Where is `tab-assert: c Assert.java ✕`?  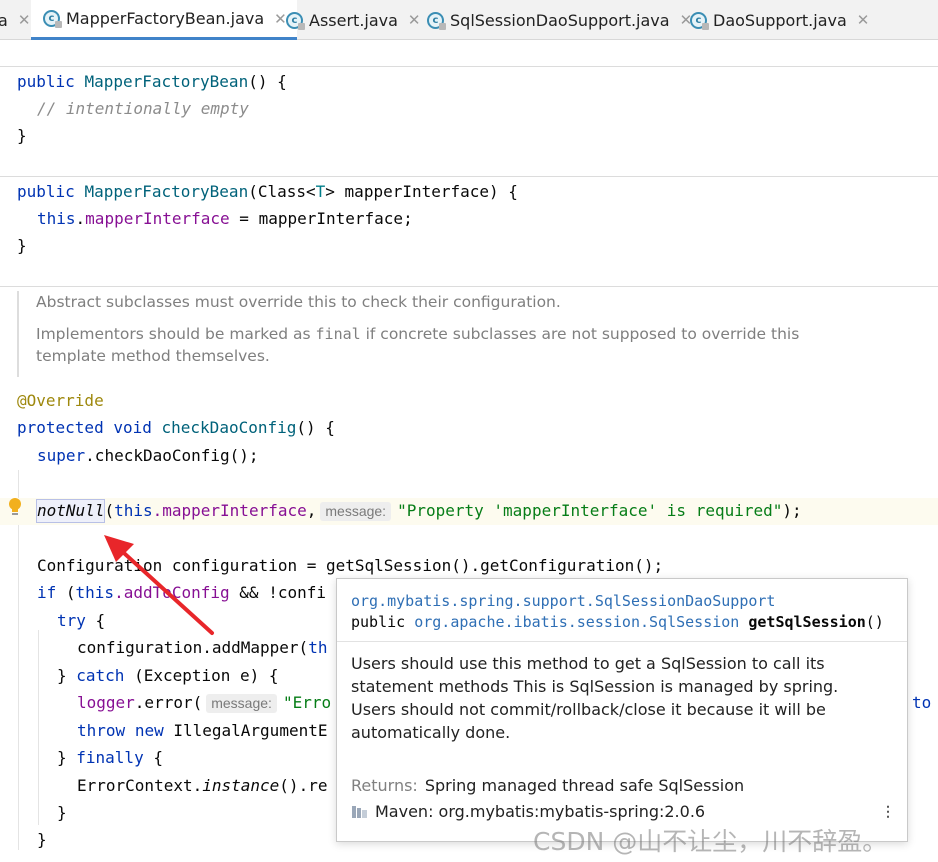
tab-assert: c Assert.java ✕ is located at coordinates (353, 20).